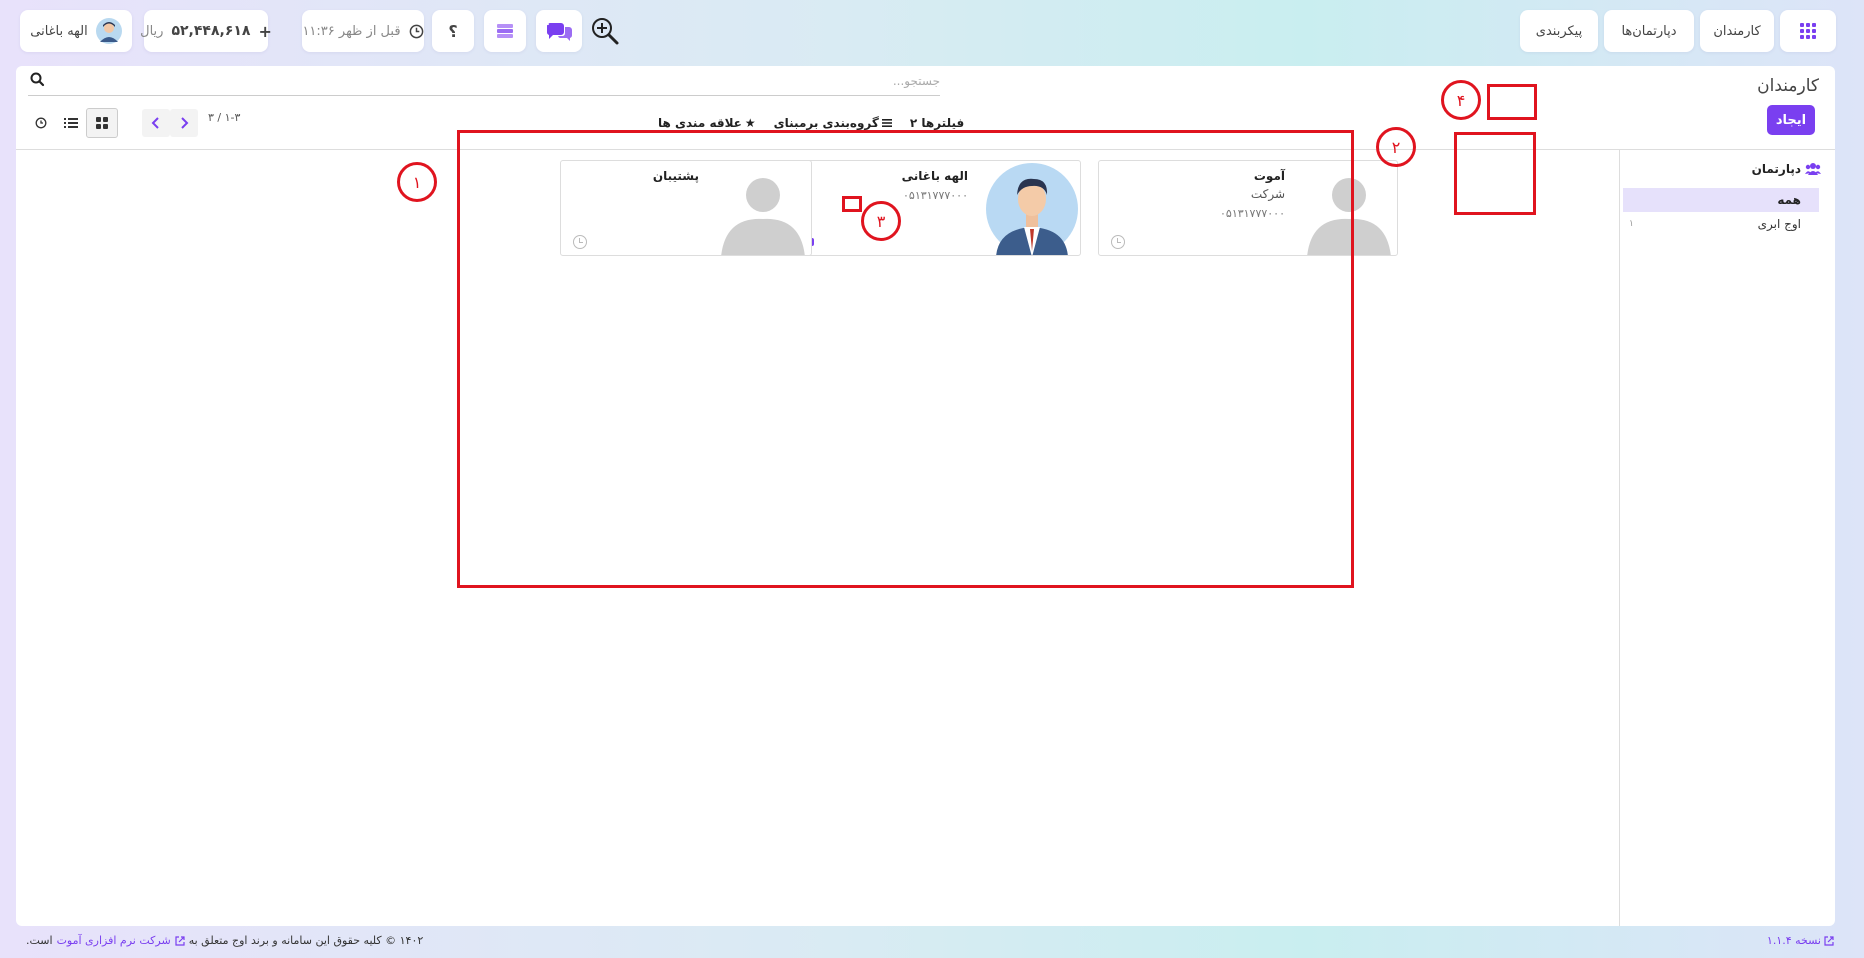 This screenshot has width=1864, height=958. I want to click on list-view-icon, so click(71, 123).